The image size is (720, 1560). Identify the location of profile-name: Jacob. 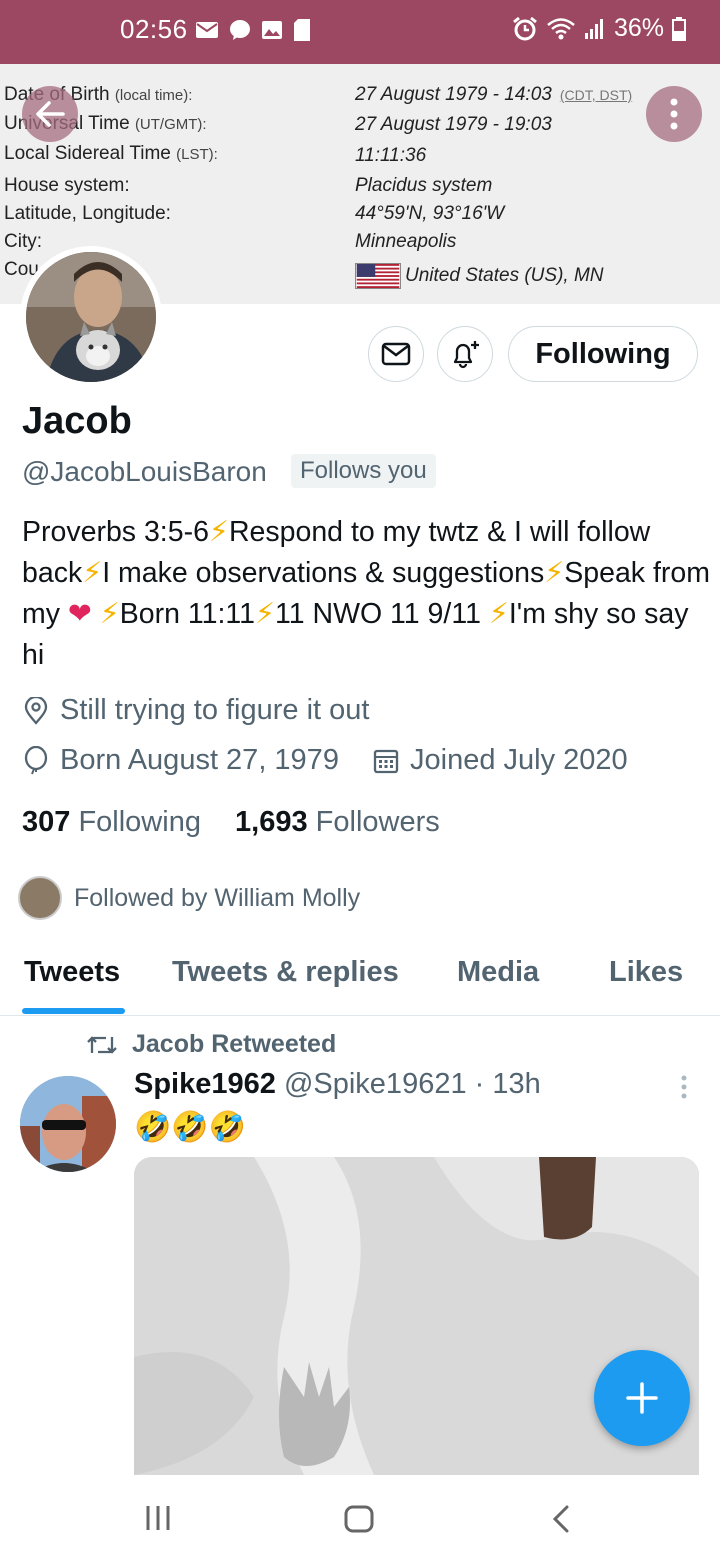
(77, 421).